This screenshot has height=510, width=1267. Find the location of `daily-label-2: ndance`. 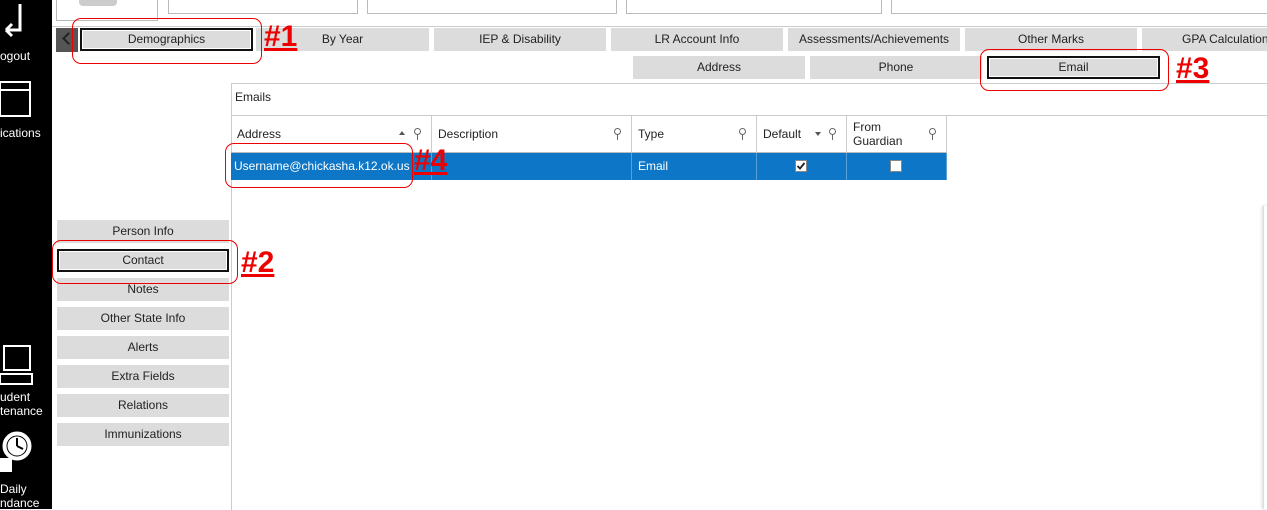

daily-label-2: ndance is located at coordinates (20, 502).